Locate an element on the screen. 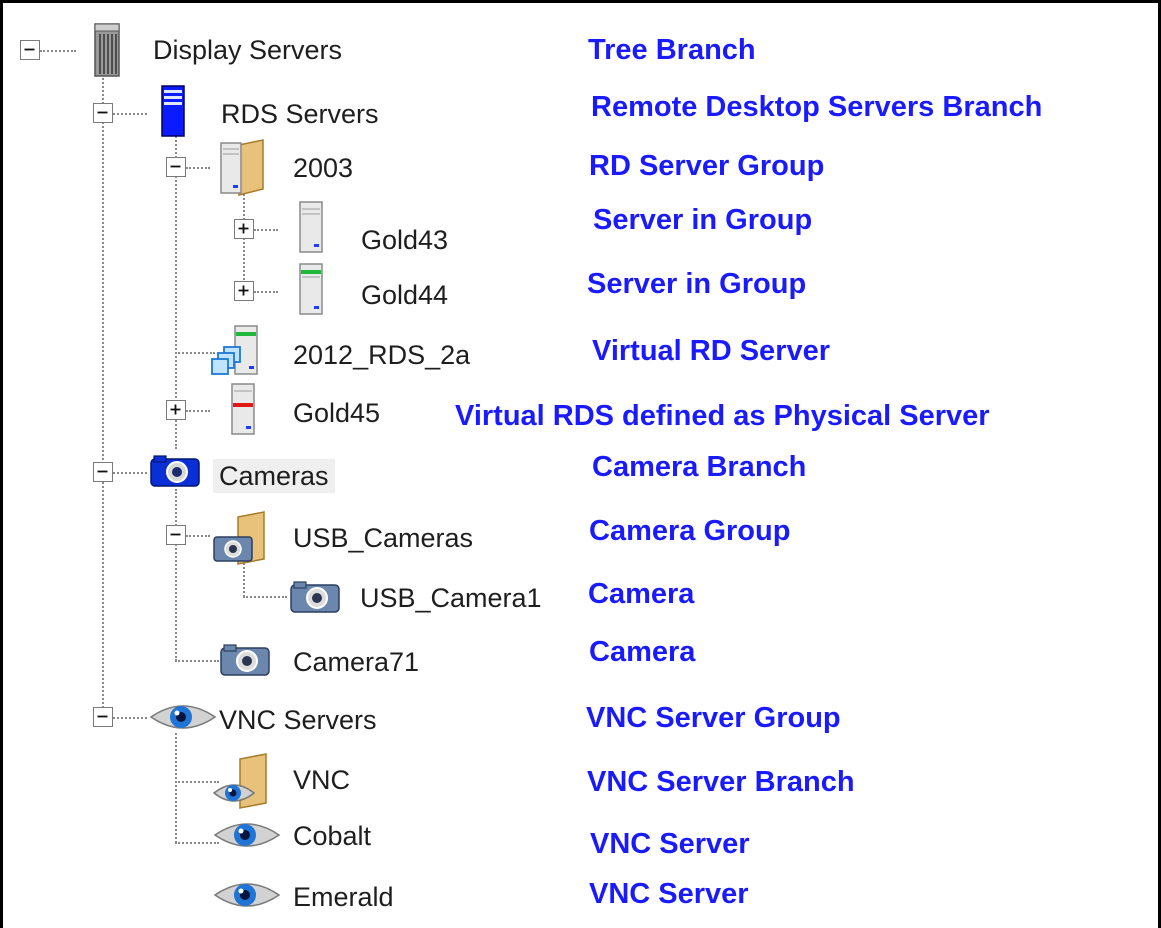 This screenshot has height=928, width=1161. collapse-toggle-rds-servers is located at coordinates (103, 113).